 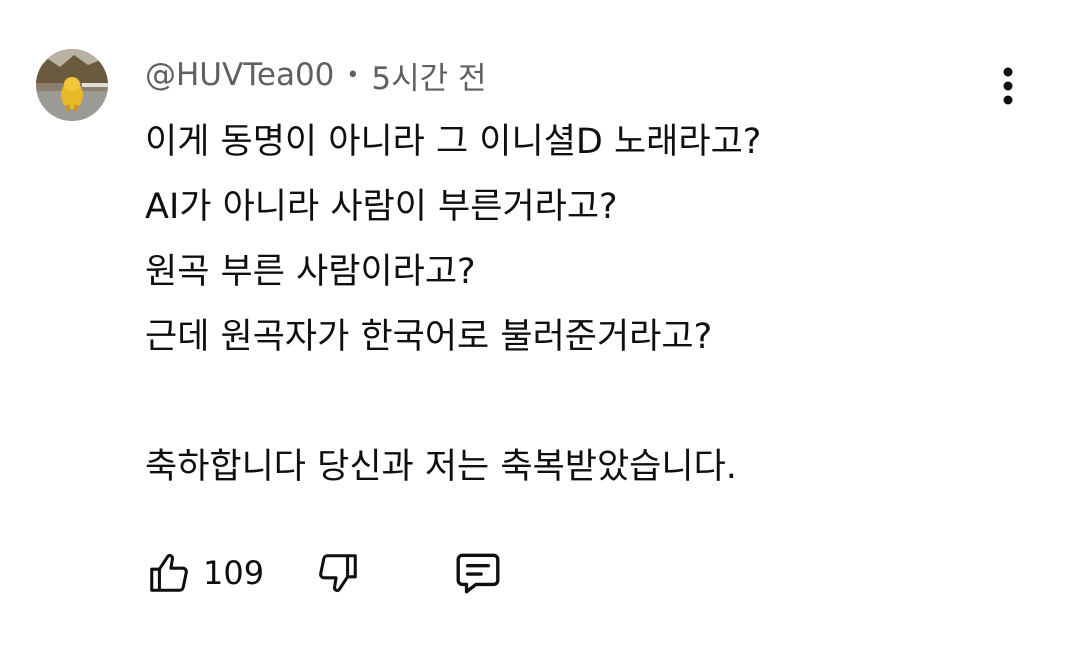 I want to click on reply-button, so click(x=478, y=573).